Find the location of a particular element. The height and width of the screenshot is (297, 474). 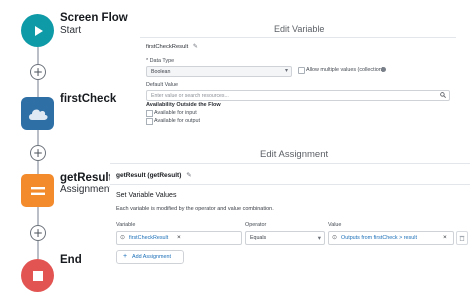

assignment-node is located at coordinates (37, 190).